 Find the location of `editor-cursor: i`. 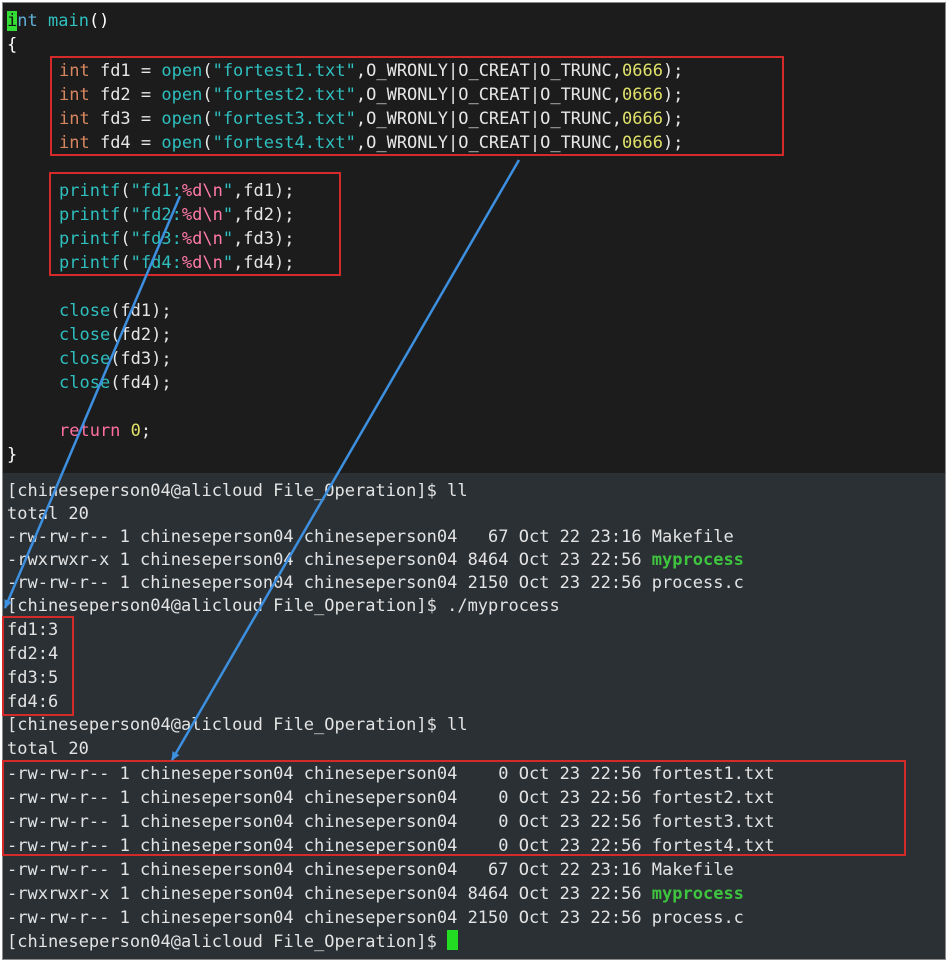

editor-cursor: i is located at coordinates (12, 21).